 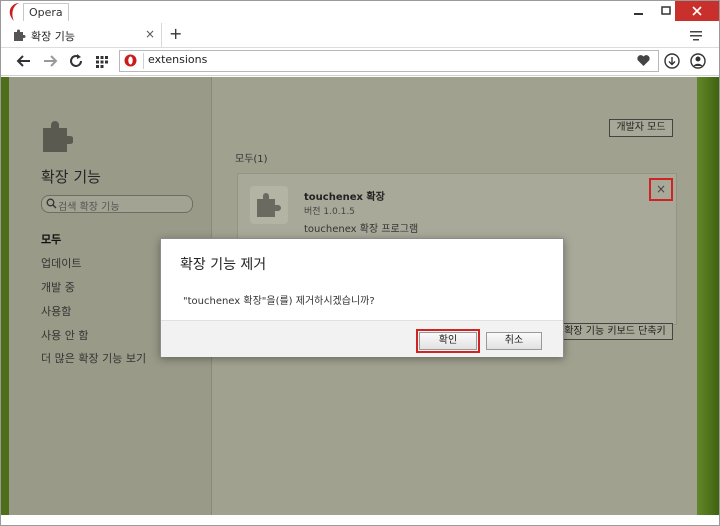 I want to click on dialog-footer: 확인 취소, so click(x=362, y=338).